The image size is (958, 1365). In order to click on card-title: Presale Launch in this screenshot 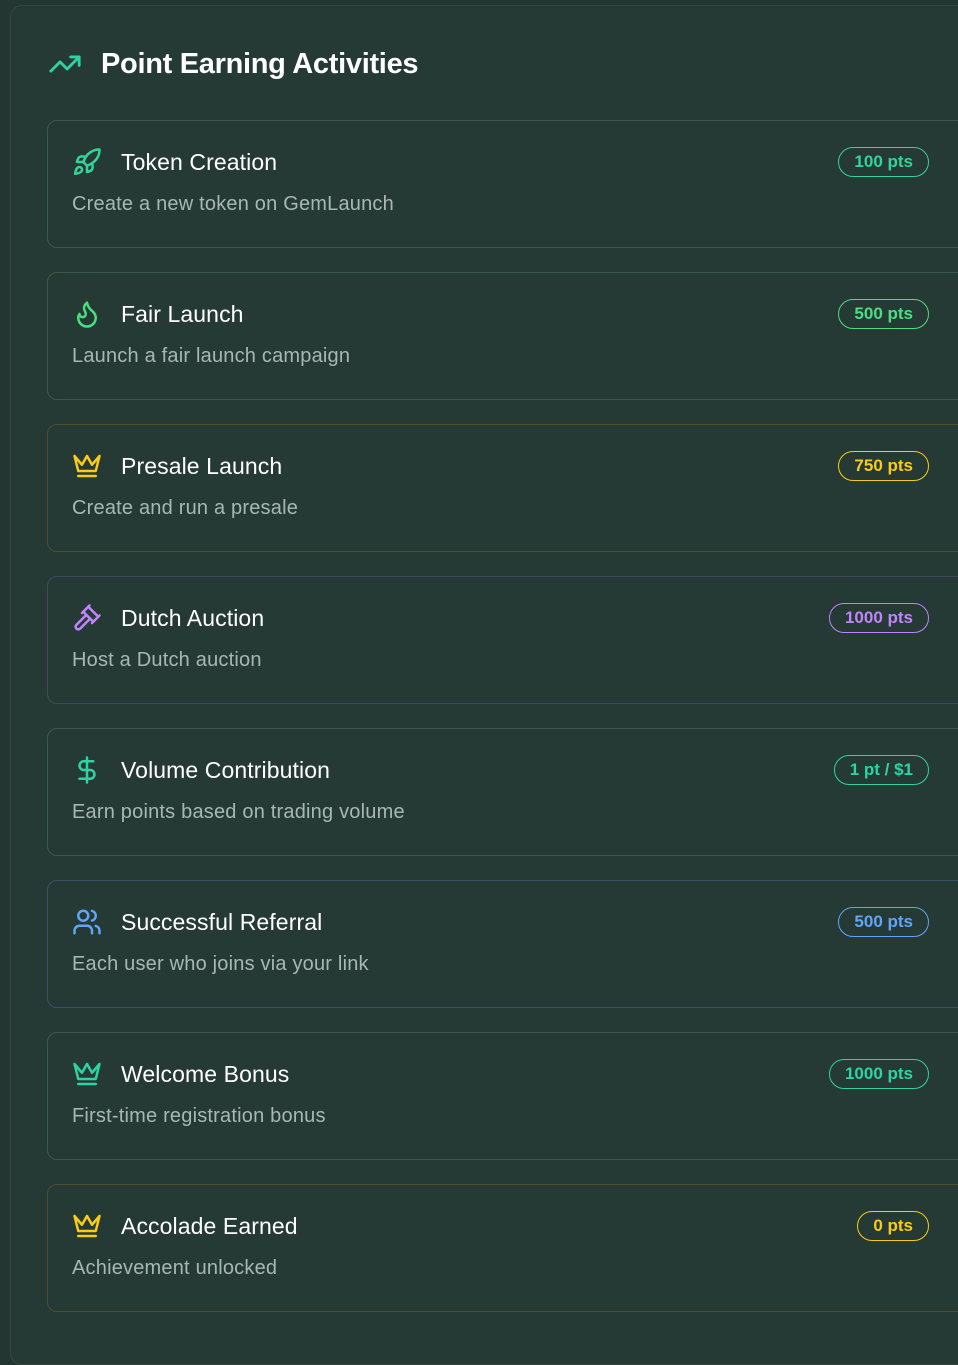, I will do `click(202, 465)`.